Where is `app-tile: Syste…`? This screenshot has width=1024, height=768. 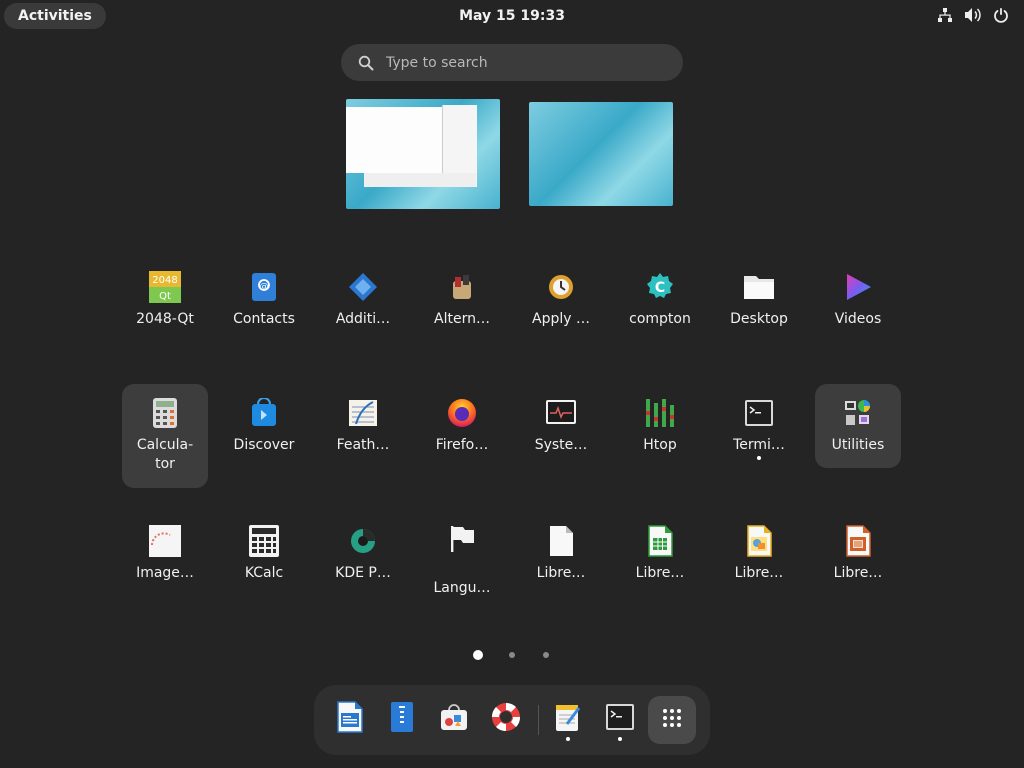 app-tile: Syste… is located at coordinates (561, 426).